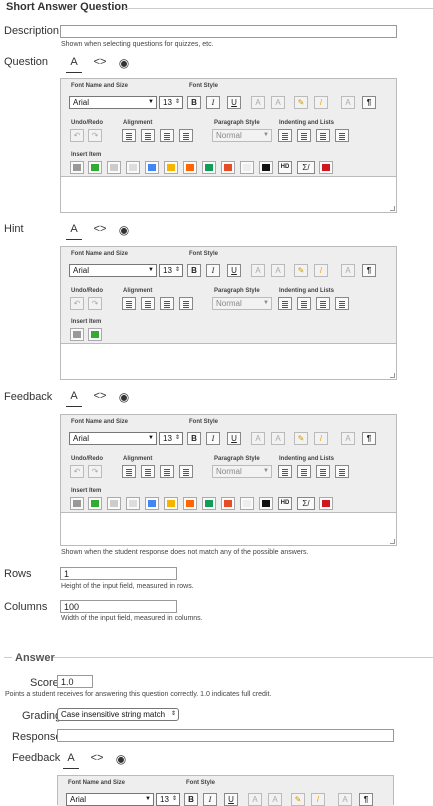  What do you see at coordinates (225, 735) in the screenshot?
I see `response-input` at bounding box center [225, 735].